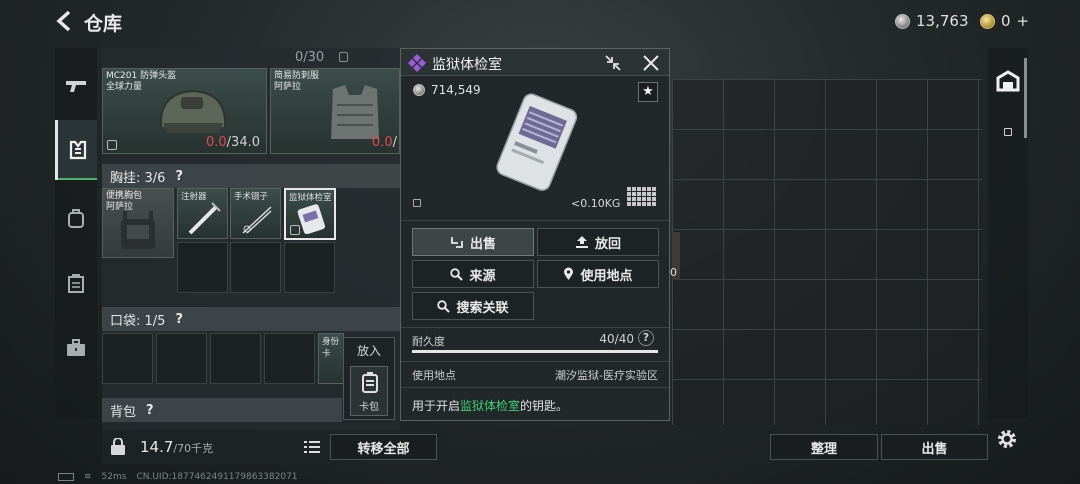 Image resolution: width=1080 pixels, height=484 pixels. What do you see at coordinates (177, 447) in the screenshot?
I see `weight-value: 14.7/70千克` at bounding box center [177, 447].